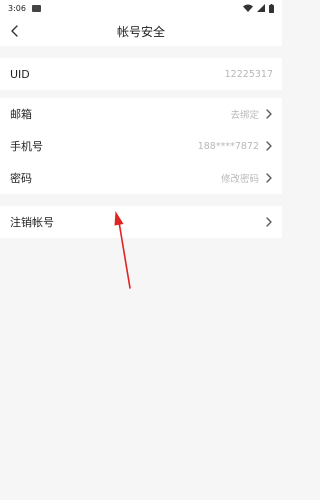 Image resolution: width=320 pixels, height=500 pixels. I want to click on email-right: 去绑定, so click(251, 114).